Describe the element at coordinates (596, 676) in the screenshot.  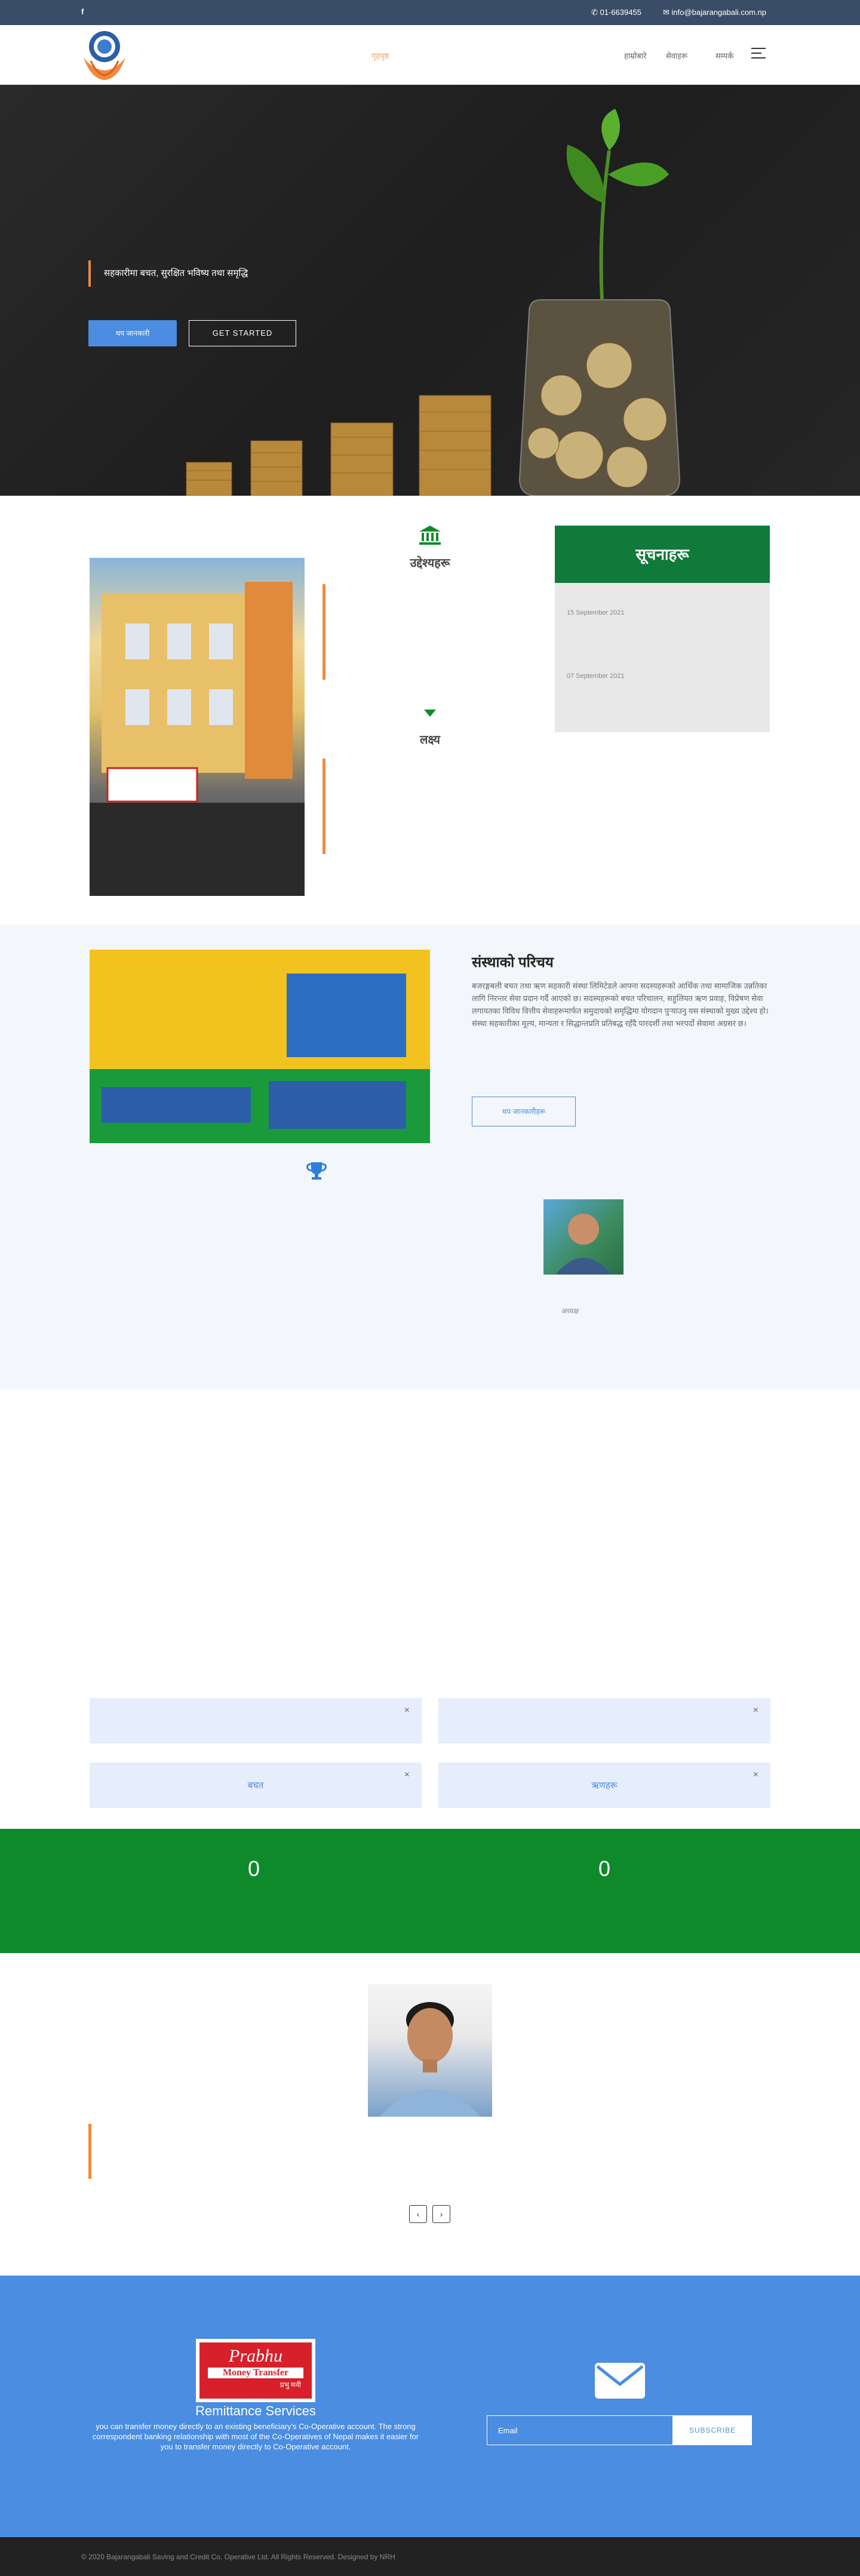
I see `notice-date: 07 September 2021` at that location.